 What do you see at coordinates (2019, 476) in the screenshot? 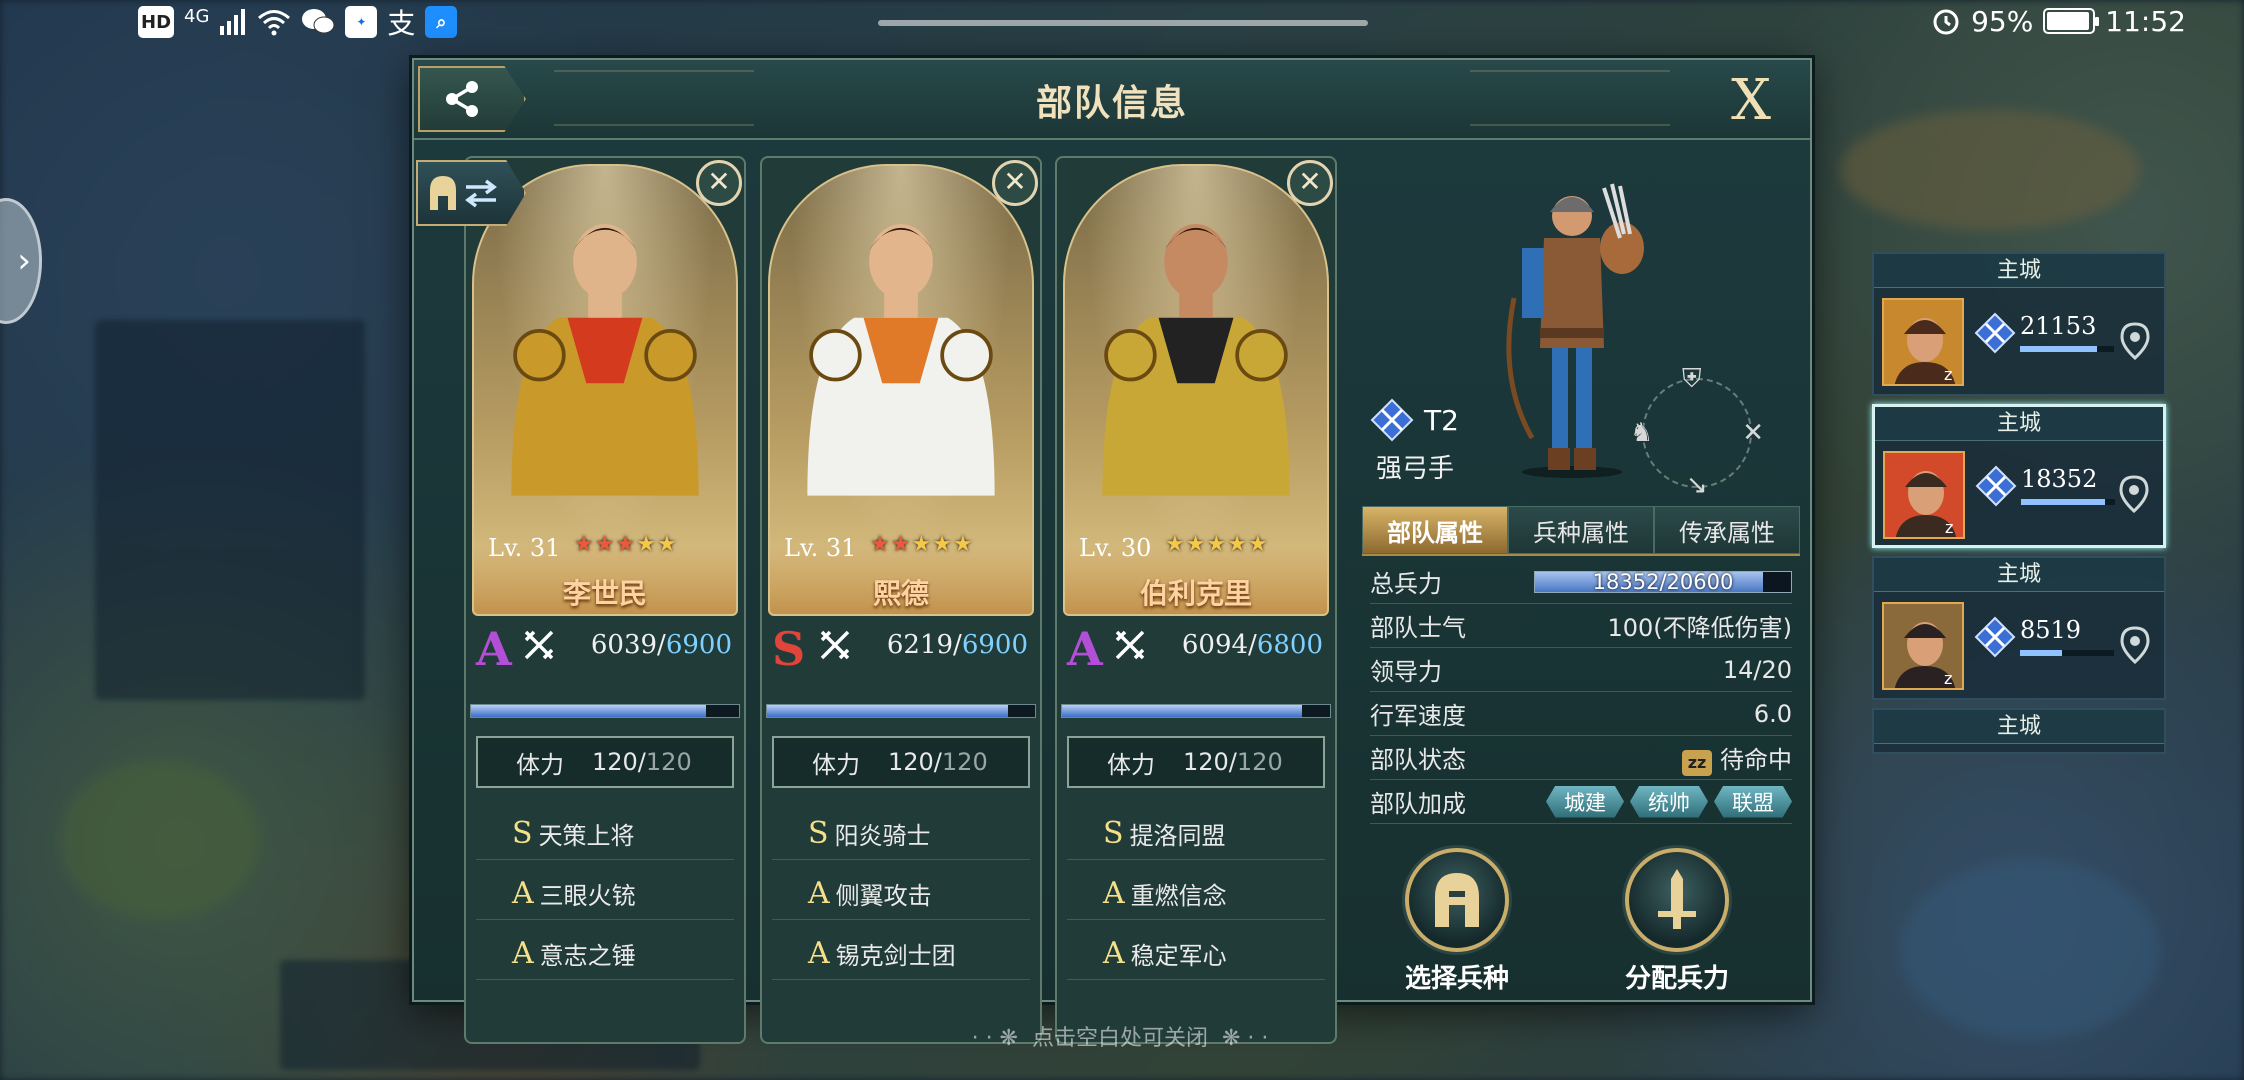
I see `queue-army-item: 主城 z 18352` at bounding box center [2019, 476].